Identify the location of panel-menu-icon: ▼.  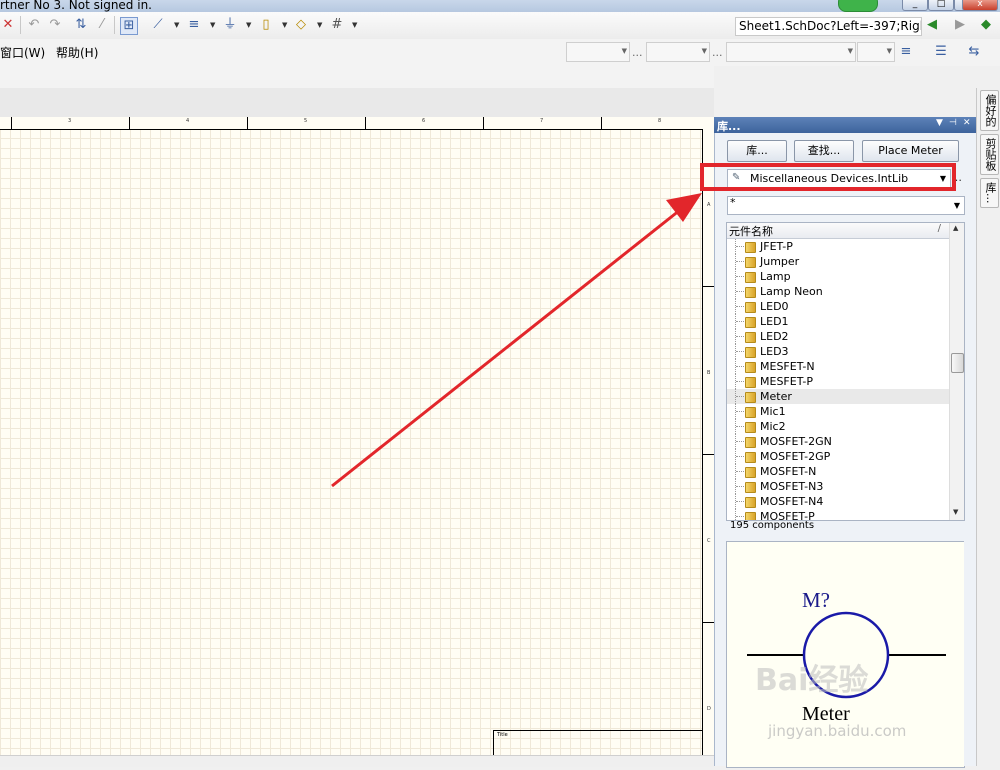
(939, 123).